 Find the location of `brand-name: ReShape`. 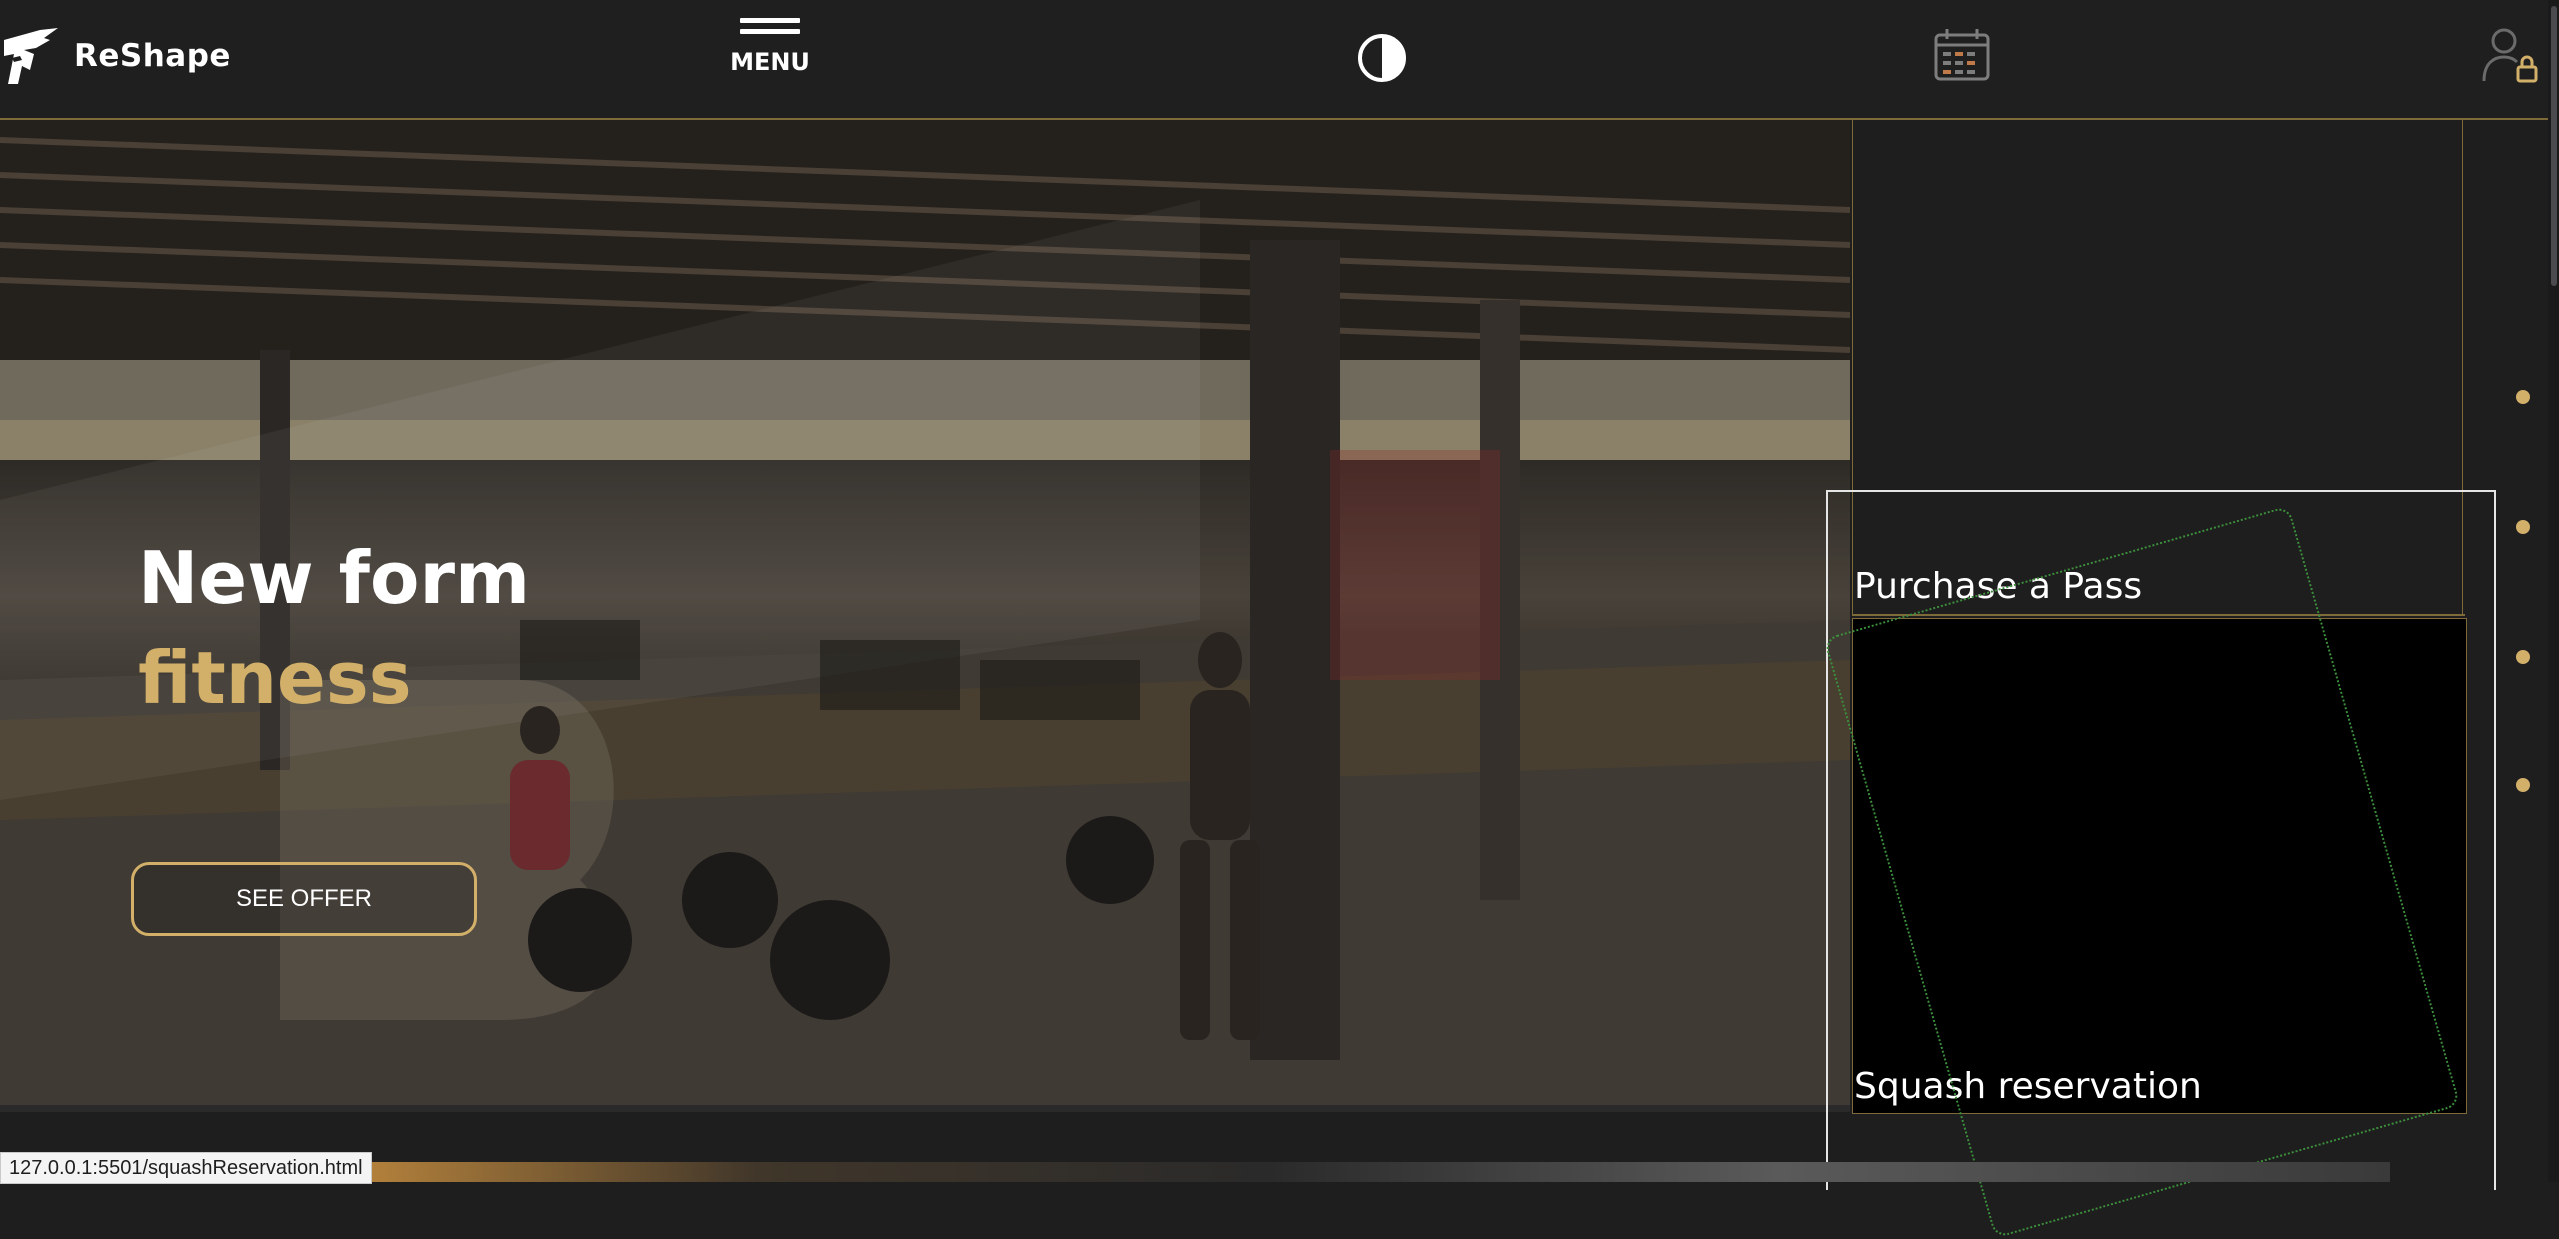

brand-name: ReShape is located at coordinates (152, 56).